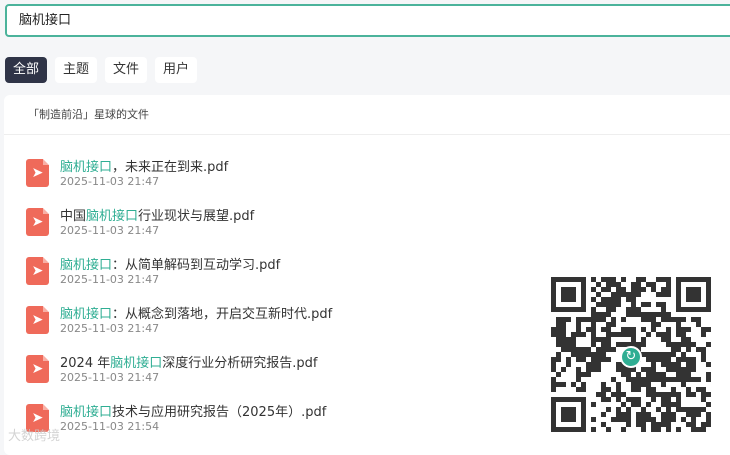  I want to click on file-name: 脑机接口，未来正在到来.pdf, so click(144, 165).